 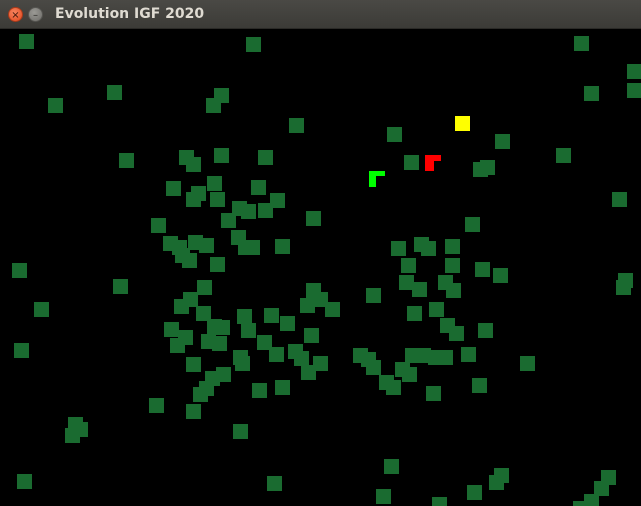 What do you see at coordinates (130, 14) in the screenshot?
I see `window-title: Evolution IGF 2020` at bounding box center [130, 14].